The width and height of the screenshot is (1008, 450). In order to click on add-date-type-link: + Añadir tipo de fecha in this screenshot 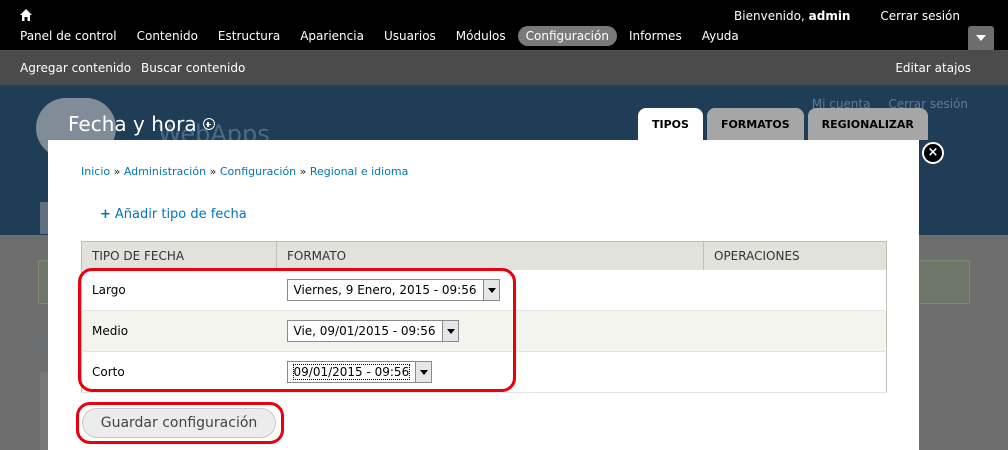, I will do `click(173, 214)`.